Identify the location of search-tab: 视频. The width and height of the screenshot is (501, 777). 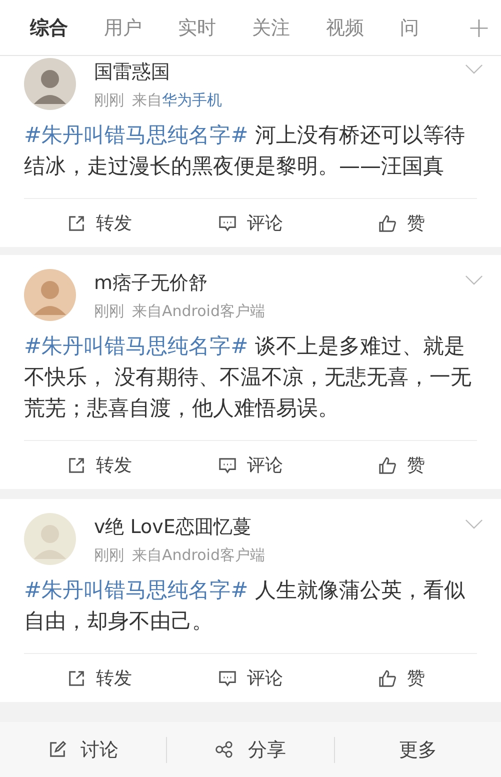
(345, 27).